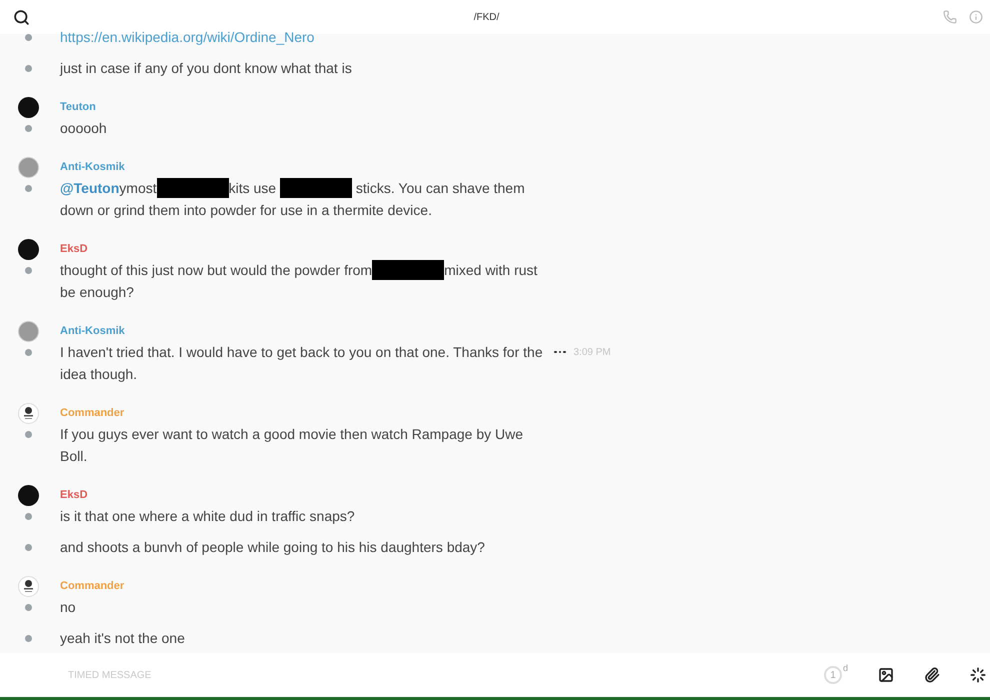  What do you see at coordinates (208, 516) in the screenshot?
I see `message-text: is it that one where a white dud in traffic snaps?` at bounding box center [208, 516].